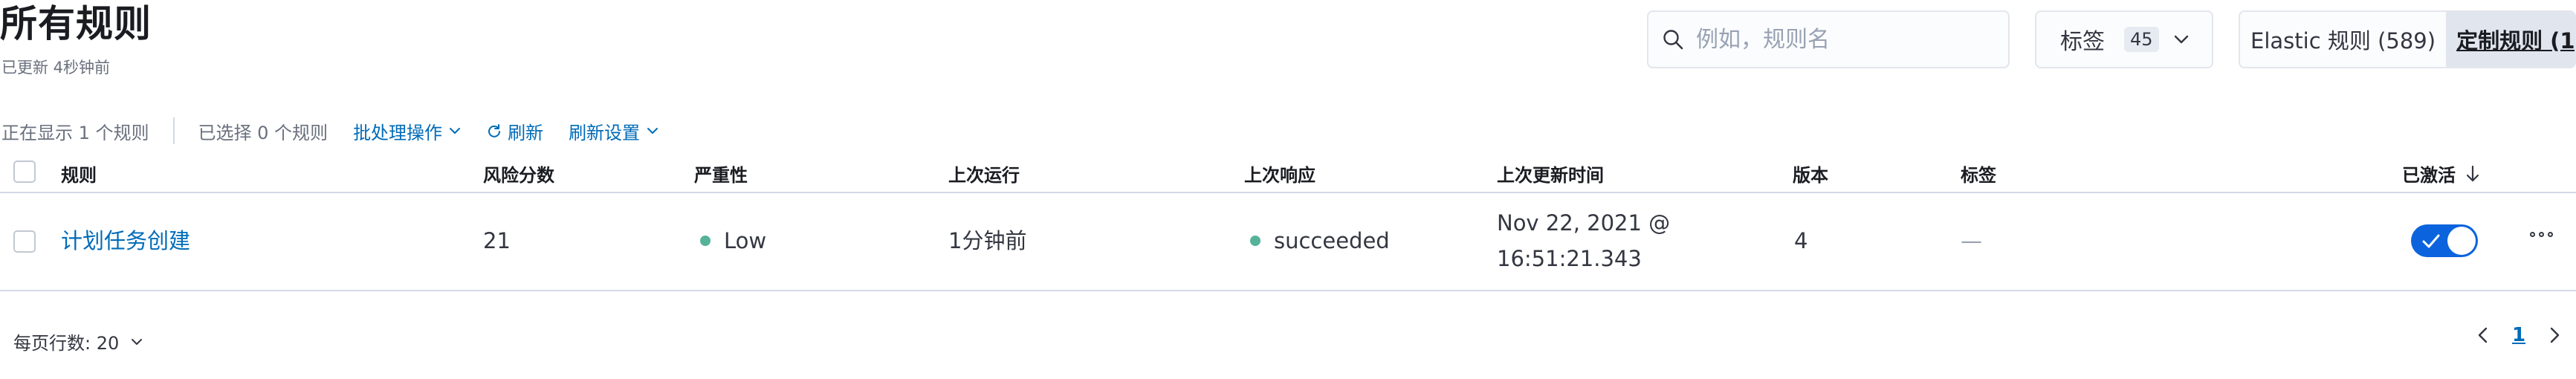 This screenshot has height=379, width=2576. Describe the element at coordinates (76, 24) in the screenshot. I see `page-title: 所有规则` at that location.